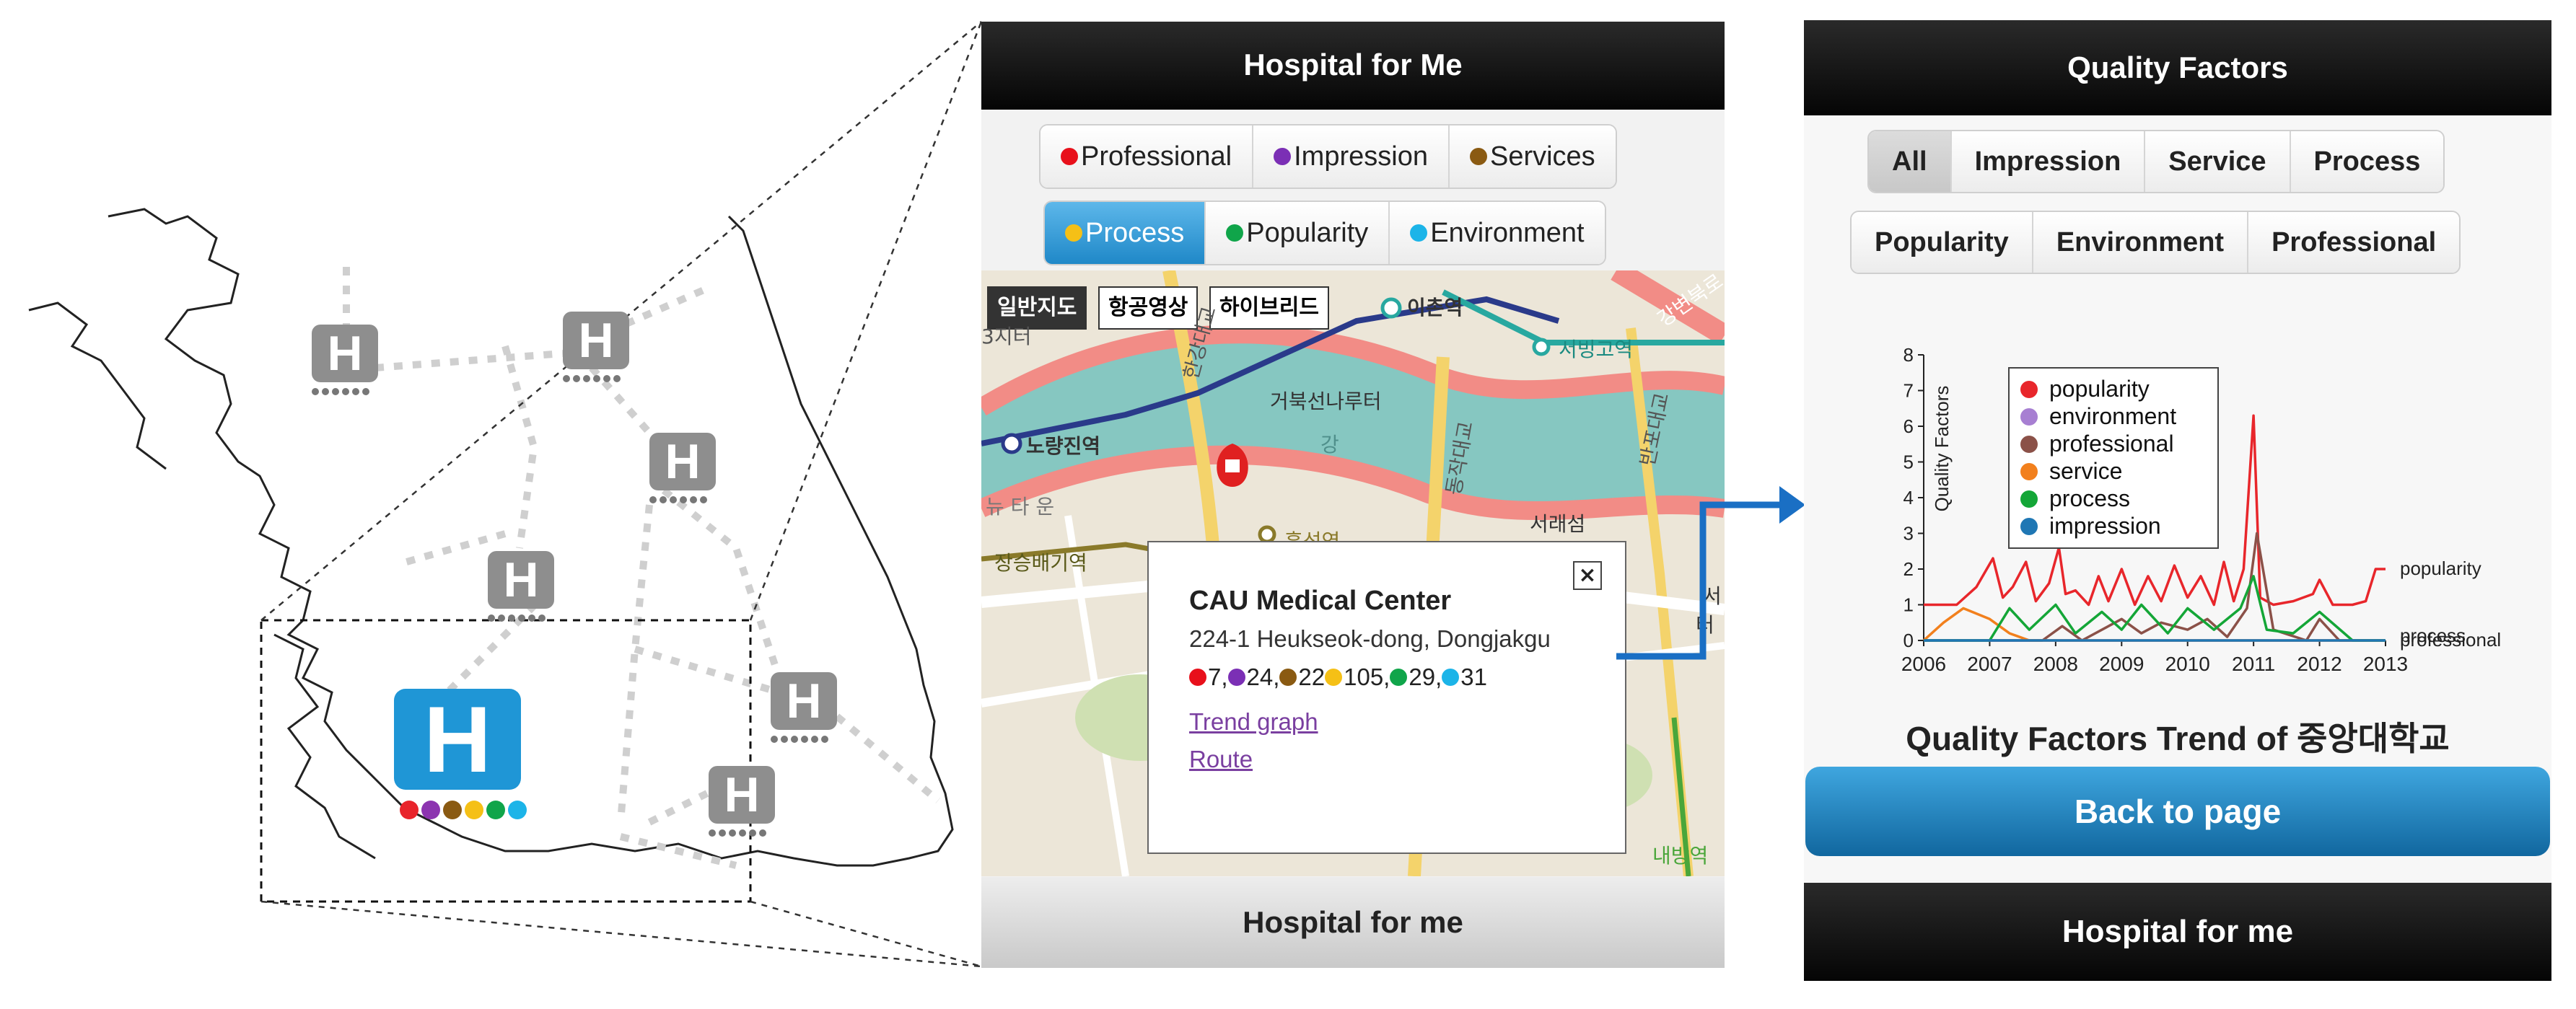 This screenshot has width=2576, height=1009. I want to click on tab-environment: Environment, so click(2139, 243).